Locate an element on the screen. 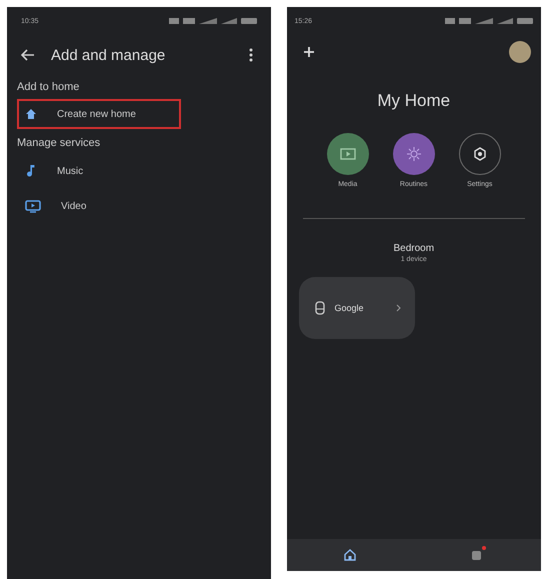 This screenshot has height=579, width=544. home-name: My Home is located at coordinates (414, 101).